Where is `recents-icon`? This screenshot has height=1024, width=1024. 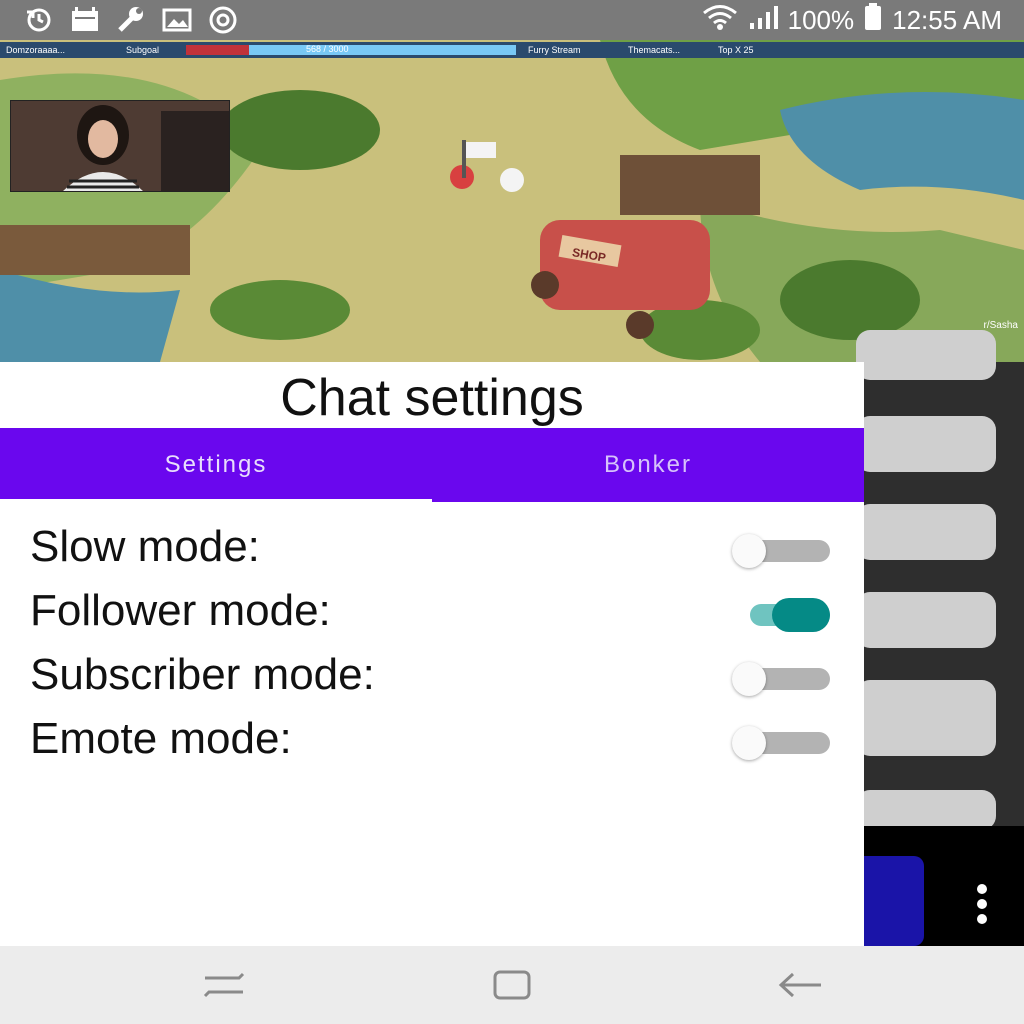
recents-icon is located at coordinates (224, 985).